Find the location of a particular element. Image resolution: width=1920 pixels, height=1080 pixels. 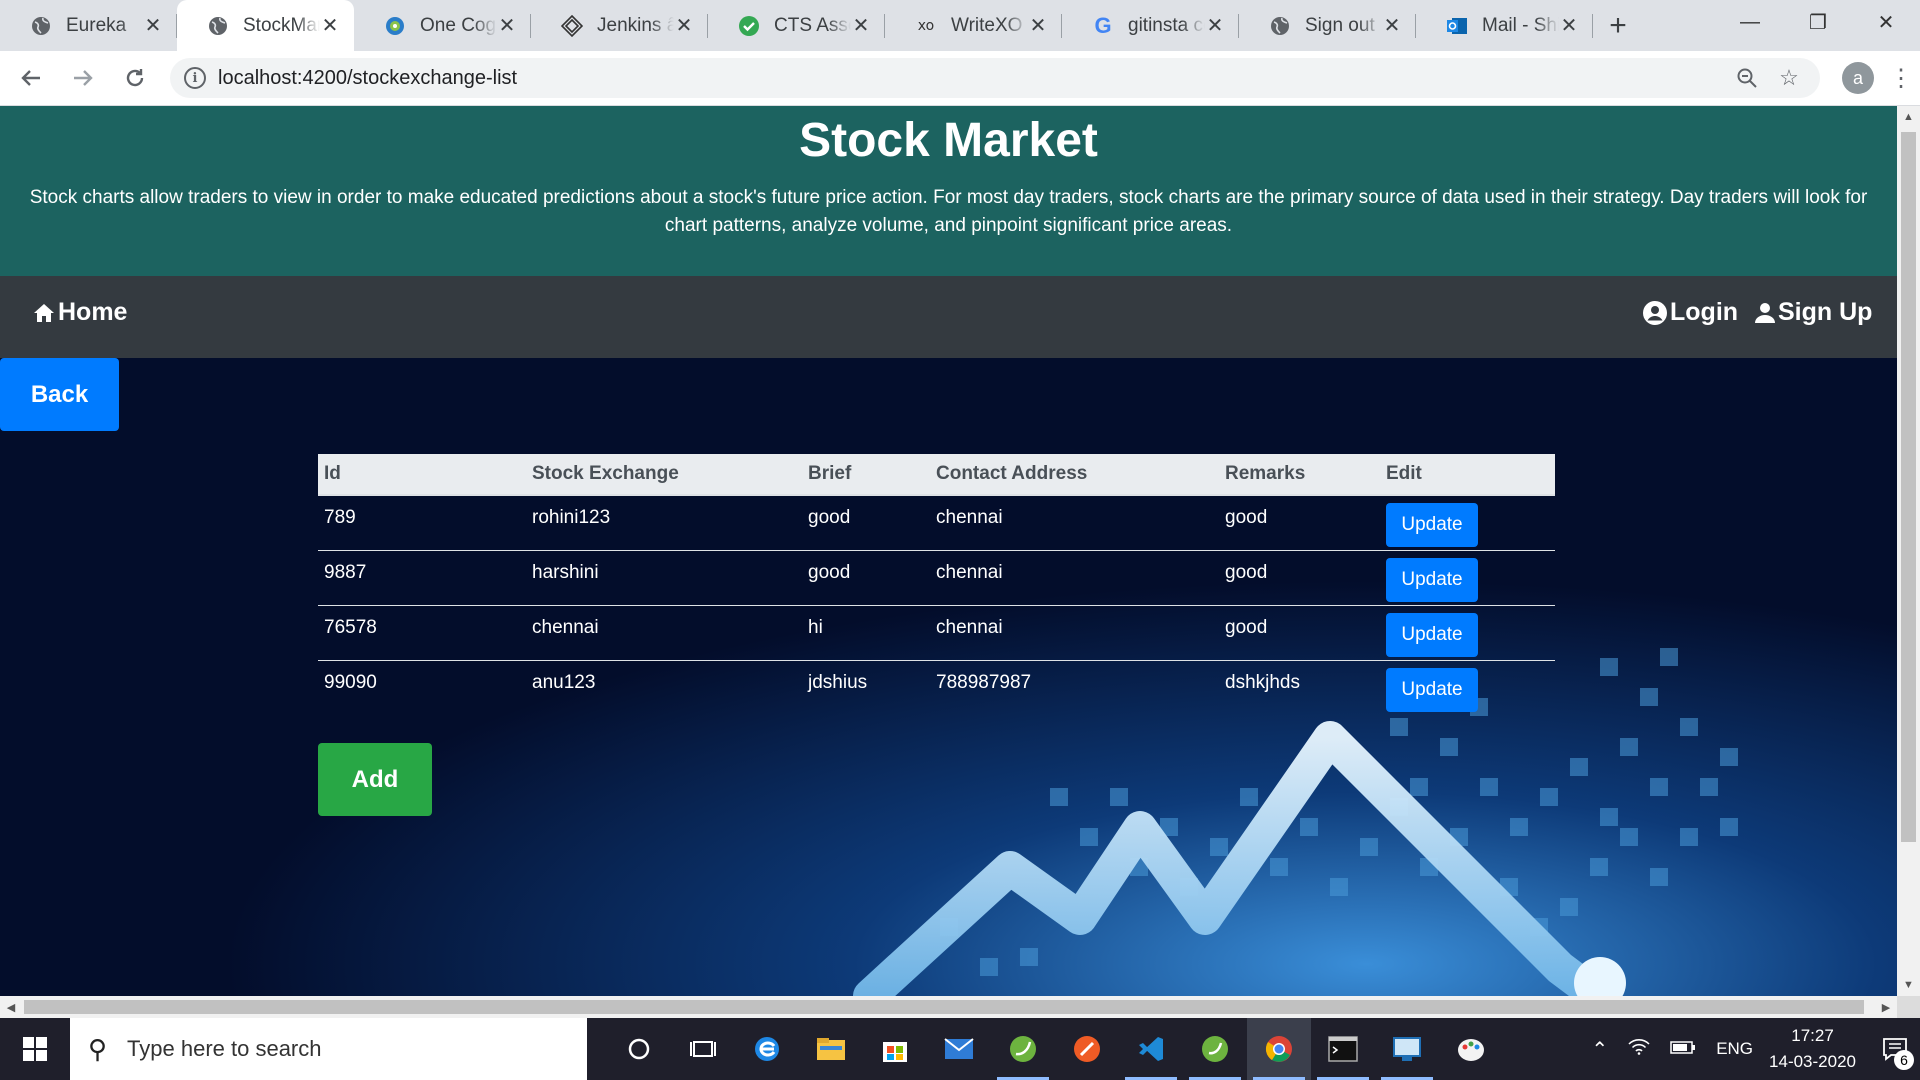

vertical-scroll-thumb is located at coordinates (1908, 487).